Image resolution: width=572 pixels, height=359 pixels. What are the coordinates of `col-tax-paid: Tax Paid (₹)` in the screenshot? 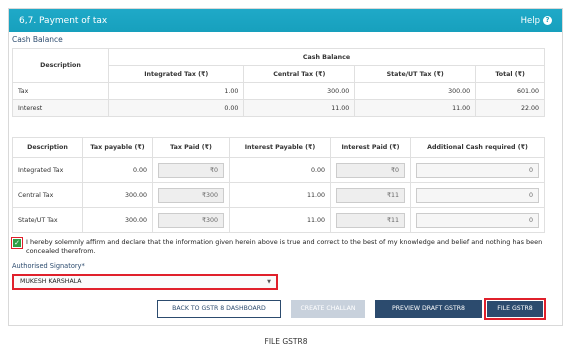 It's located at (191, 147).